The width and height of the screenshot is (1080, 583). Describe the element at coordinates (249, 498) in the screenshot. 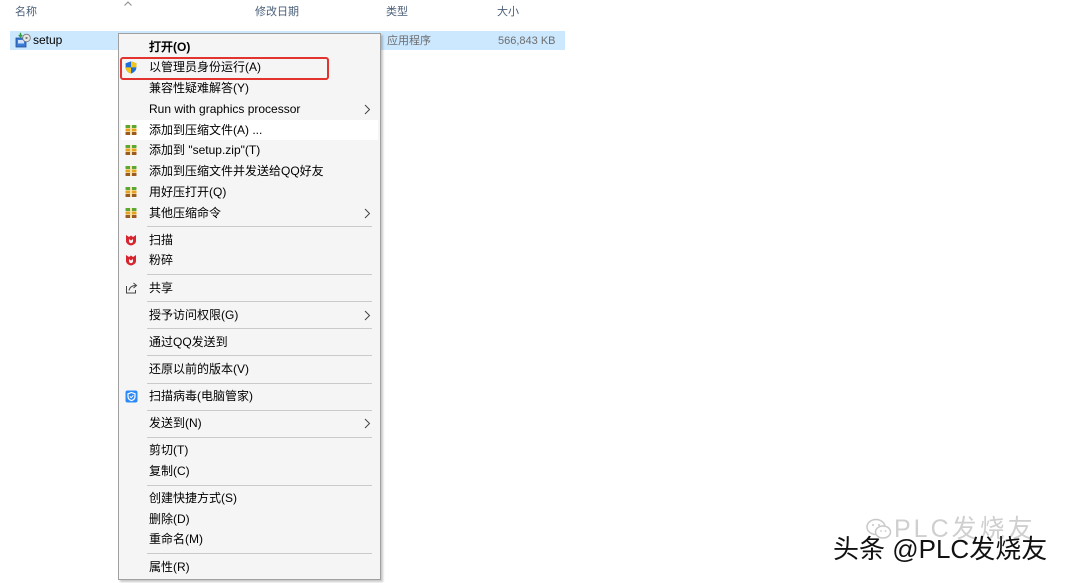

I see `menu-item-create-shortcut: 创建快捷方式(S)` at that location.